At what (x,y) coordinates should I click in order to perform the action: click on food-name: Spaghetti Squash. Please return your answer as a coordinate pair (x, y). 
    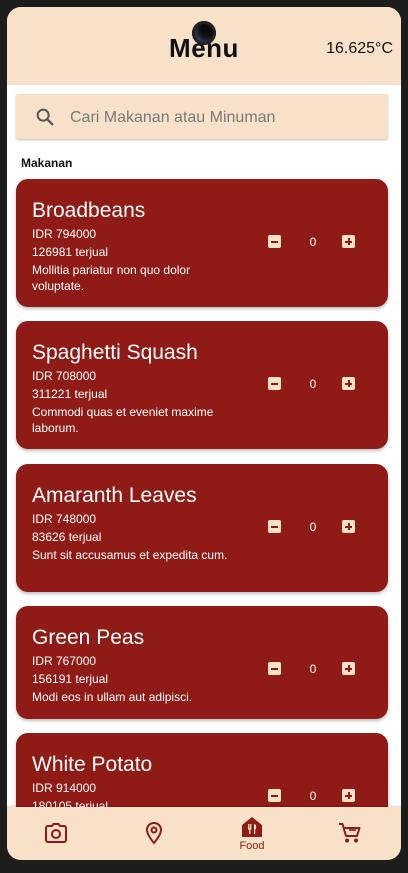
    Looking at the image, I should click on (115, 352).